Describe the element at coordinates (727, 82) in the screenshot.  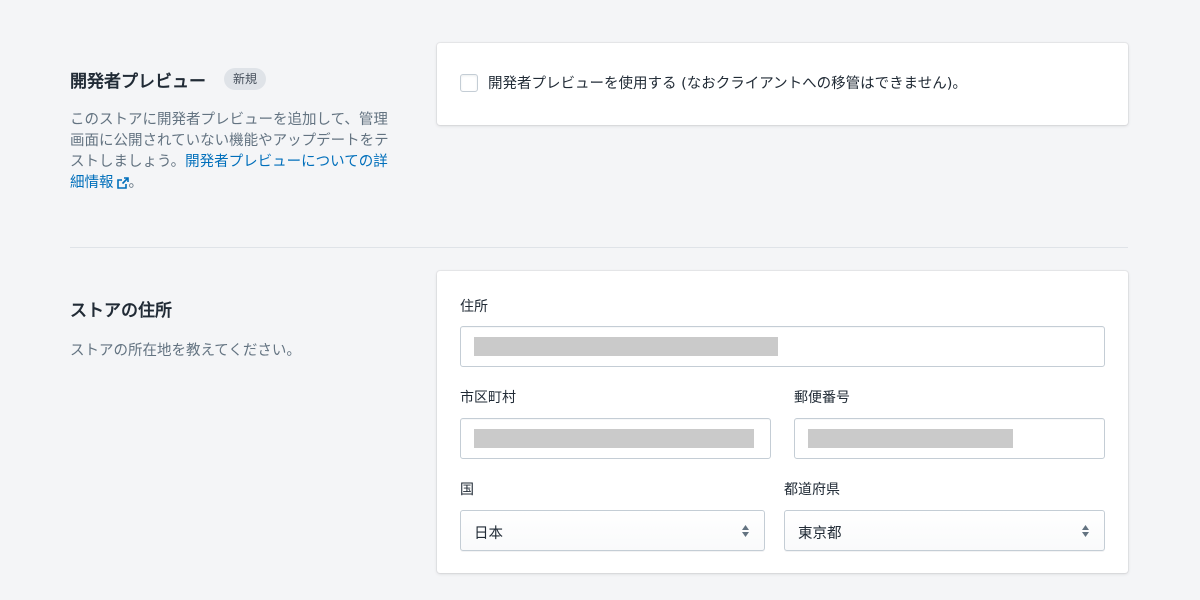
I see `developer-preview-checkbox-label: 開発者プレビューを使用する (なおクライアントへの移管はできません)。` at that location.